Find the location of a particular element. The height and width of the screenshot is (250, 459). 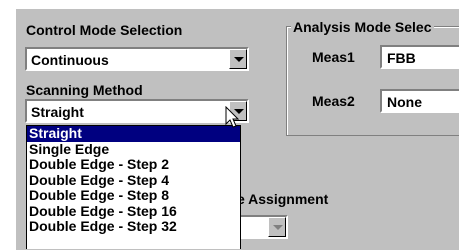

meas2-field: None is located at coordinates (419, 101).